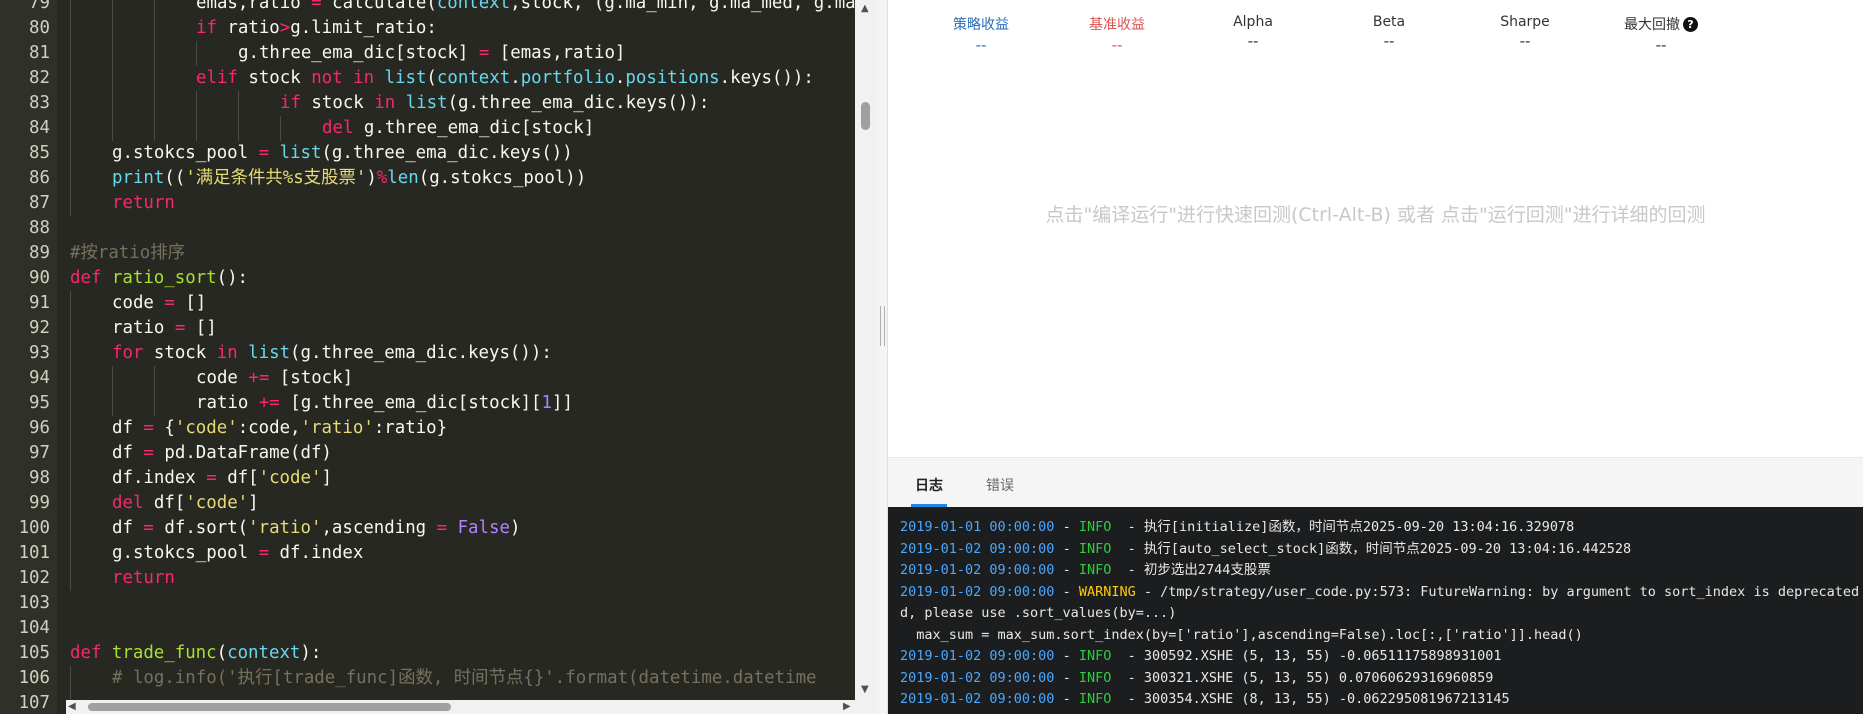 This screenshot has width=1863, height=714. What do you see at coordinates (427, 228) in the screenshot?
I see `code-line: 88` at bounding box center [427, 228].